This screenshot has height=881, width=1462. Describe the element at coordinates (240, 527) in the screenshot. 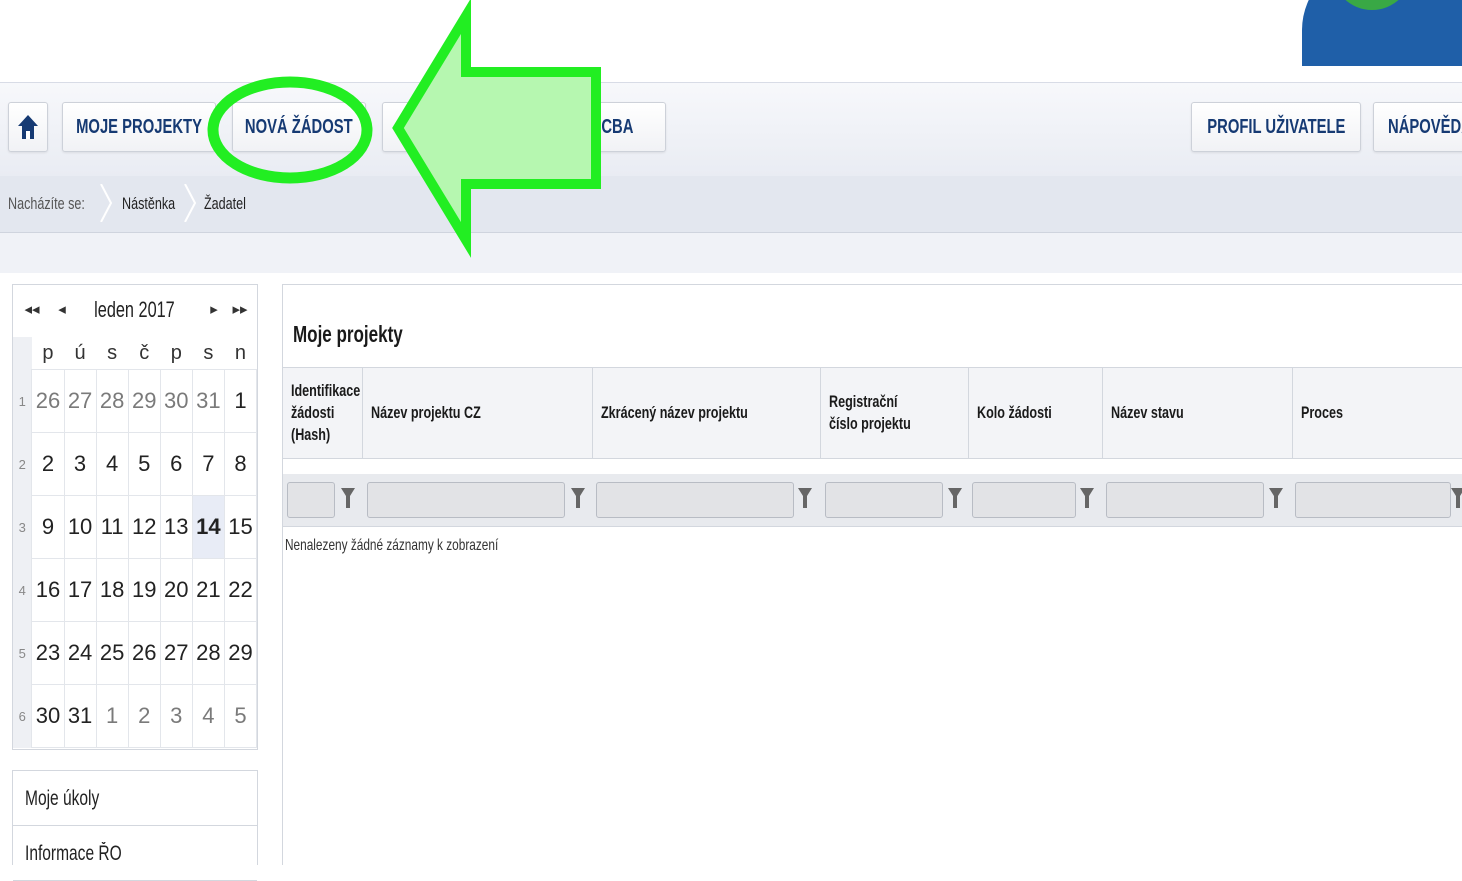

I see `calendar-day: 15` at that location.